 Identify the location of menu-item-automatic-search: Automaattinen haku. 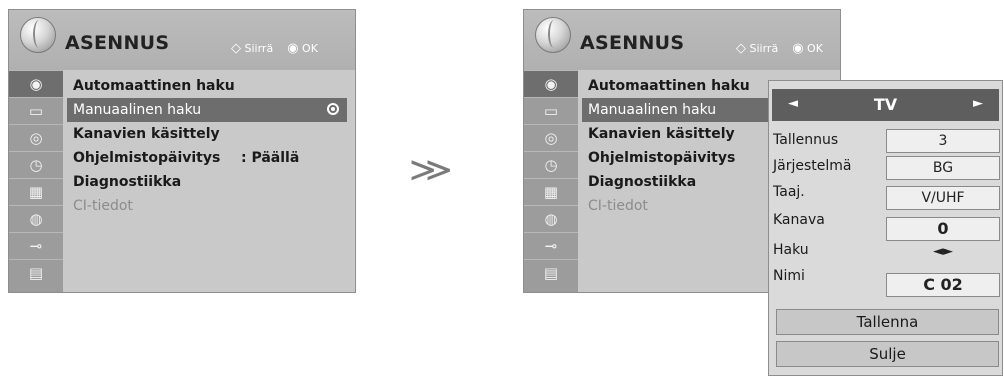
(207, 86).